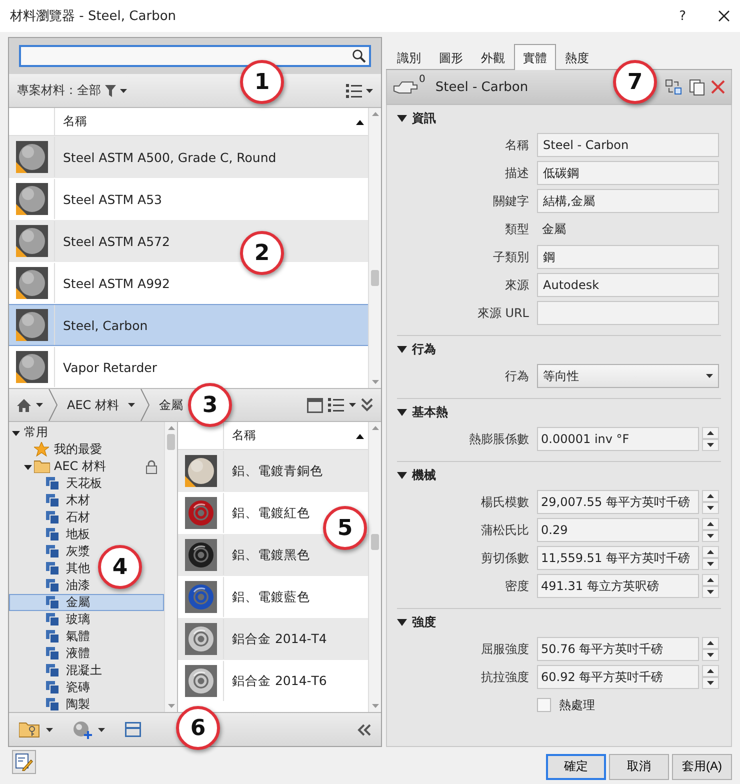 The height and width of the screenshot is (784, 740). What do you see at coordinates (188, 199) in the screenshot?
I see `material-row: Steel ASTM A53` at bounding box center [188, 199].